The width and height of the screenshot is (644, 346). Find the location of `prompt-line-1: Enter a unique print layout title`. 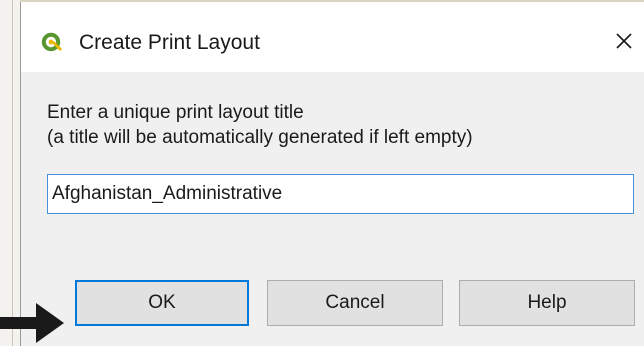

prompt-line-1: Enter a unique print layout title is located at coordinates (175, 112).